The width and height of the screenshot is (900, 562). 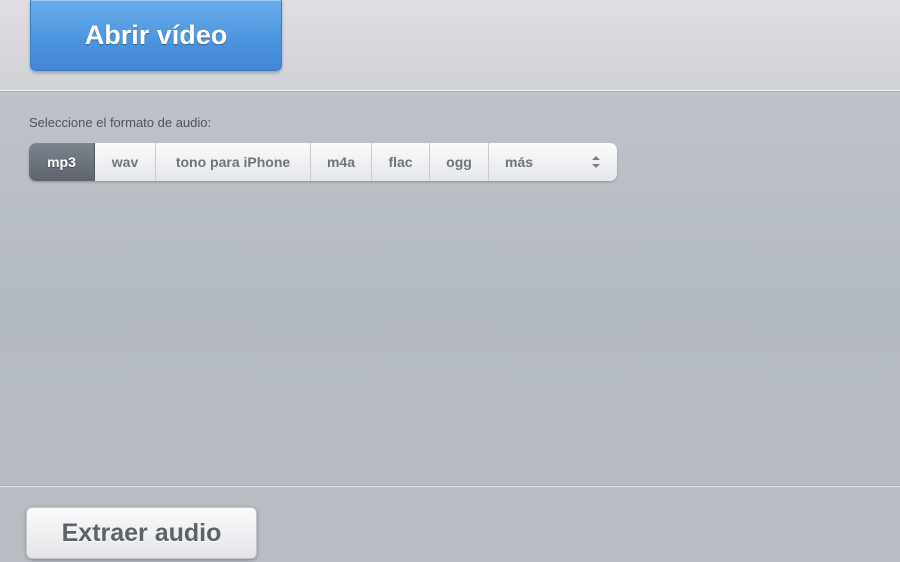 I want to click on format-option-ogg: ogg, so click(x=459, y=162).